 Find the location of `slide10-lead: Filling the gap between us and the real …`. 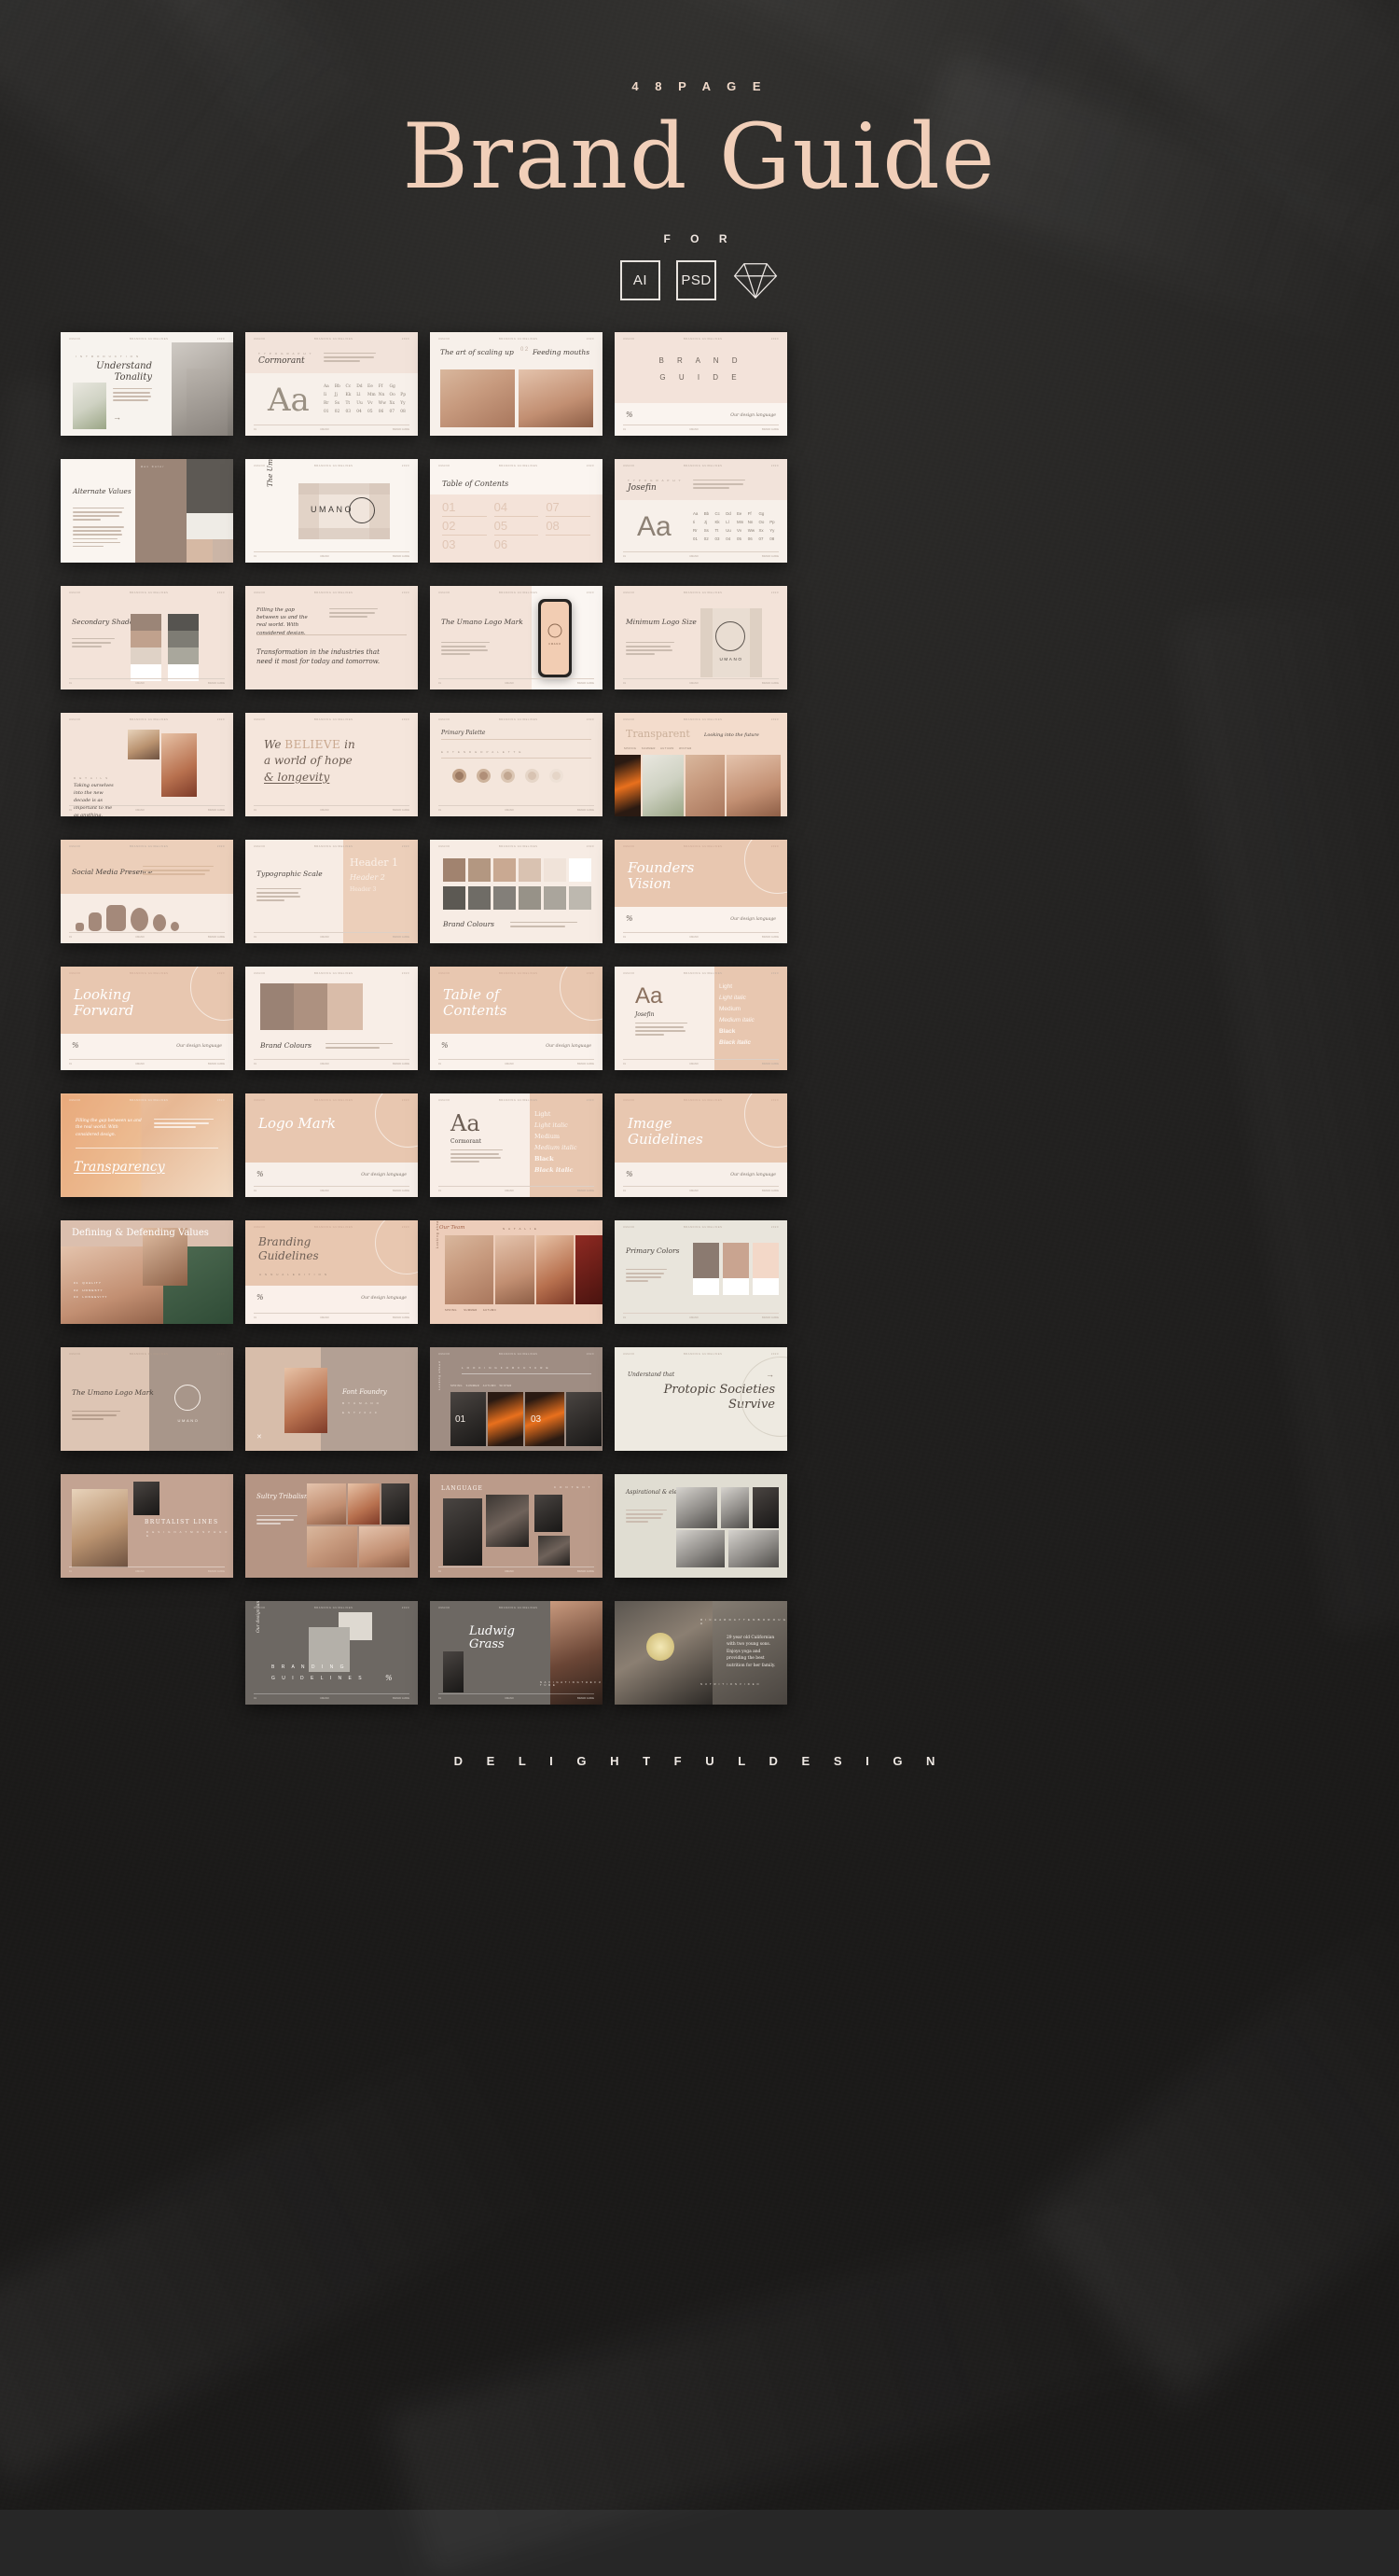

slide10-lead: Filling the gap between us and the real … is located at coordinates (282, 621).